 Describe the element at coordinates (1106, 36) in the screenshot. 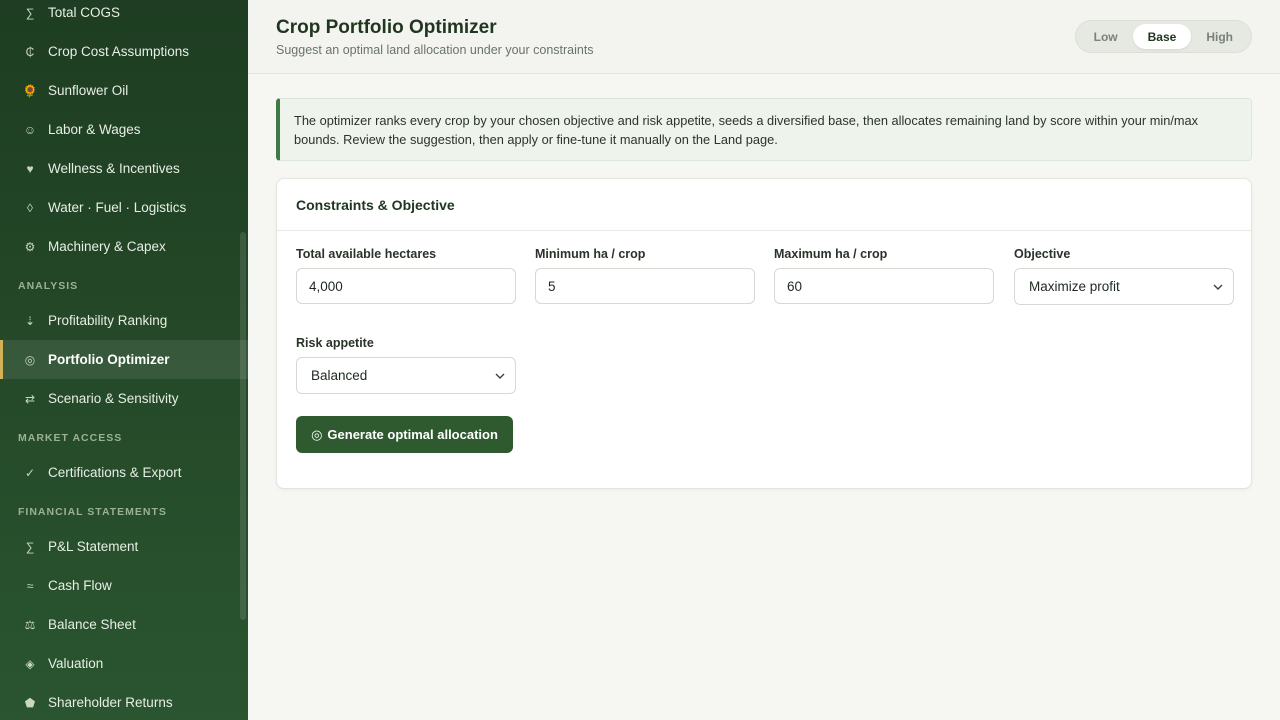

I see `scenario-low-button: Low` at that location.